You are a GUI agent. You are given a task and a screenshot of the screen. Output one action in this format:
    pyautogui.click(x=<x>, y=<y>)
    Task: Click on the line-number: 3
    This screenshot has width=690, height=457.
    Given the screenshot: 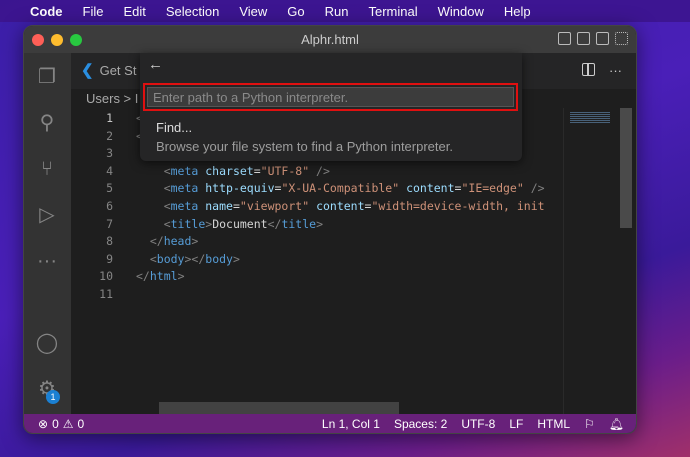 What is the action you would take?
    pyautogui.click(x=109, y=153)
    